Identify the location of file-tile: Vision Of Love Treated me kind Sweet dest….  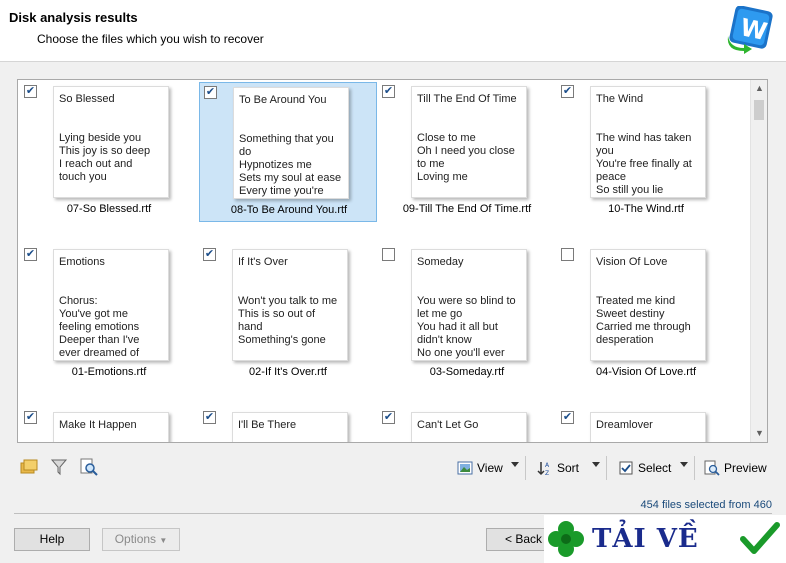
(646, 315).